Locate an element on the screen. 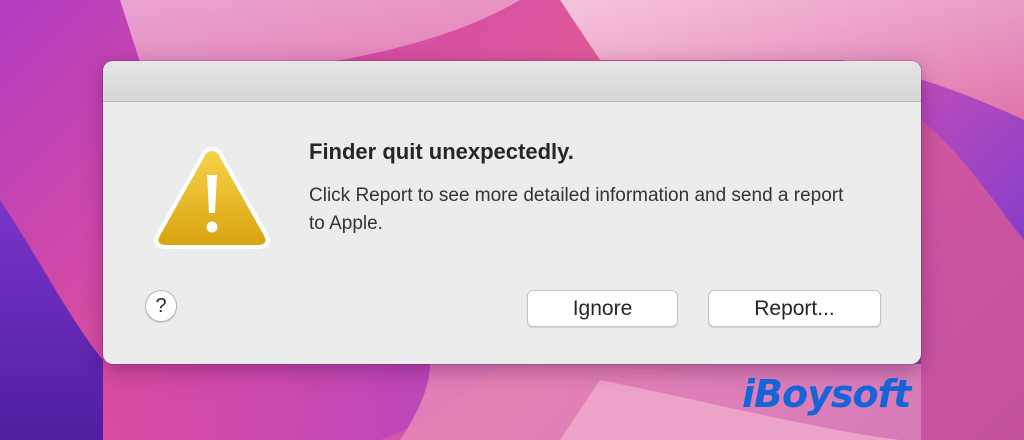  ignore-button: Ignore is located at coordinates (602, 308).